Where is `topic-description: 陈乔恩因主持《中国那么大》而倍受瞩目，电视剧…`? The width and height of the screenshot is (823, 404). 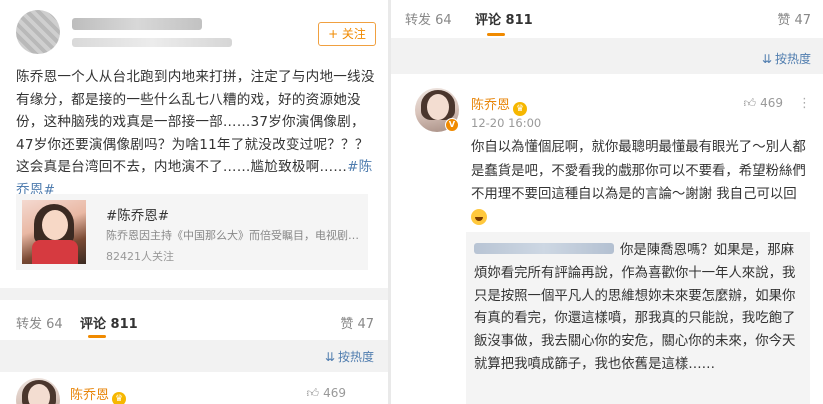 topic-description: 陈乔恩因主持《中国那么大》而倍受瞩目，电视剧… is located at coordinates (232, 235).